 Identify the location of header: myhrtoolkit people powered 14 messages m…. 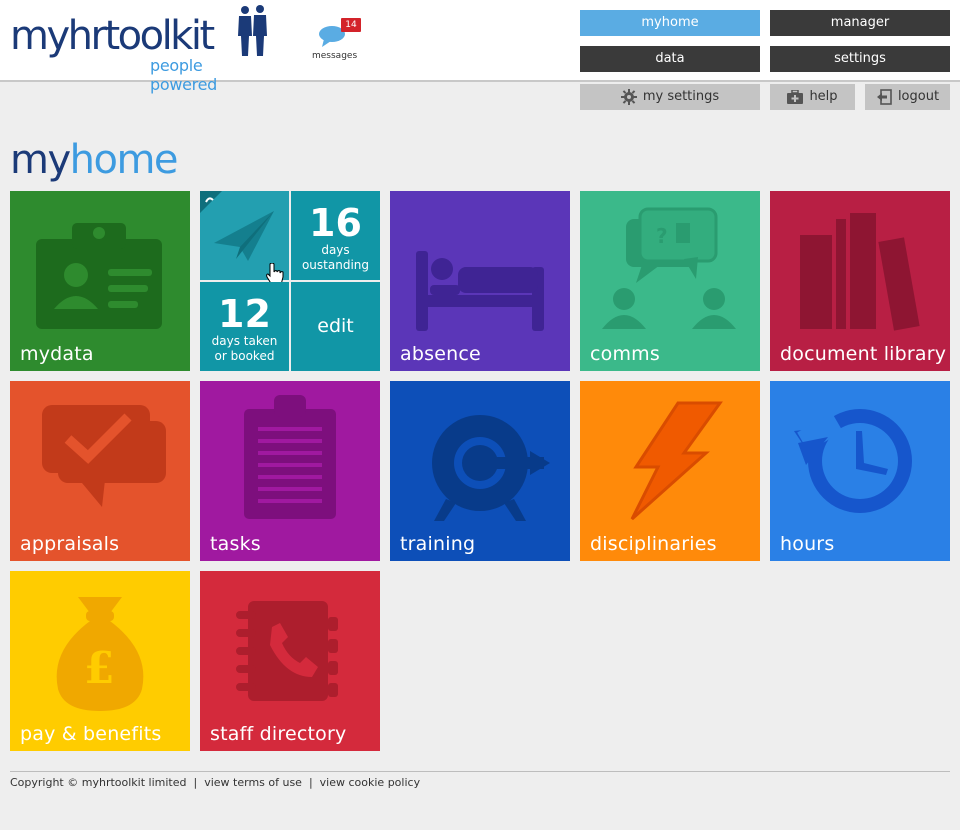
(480, 47).